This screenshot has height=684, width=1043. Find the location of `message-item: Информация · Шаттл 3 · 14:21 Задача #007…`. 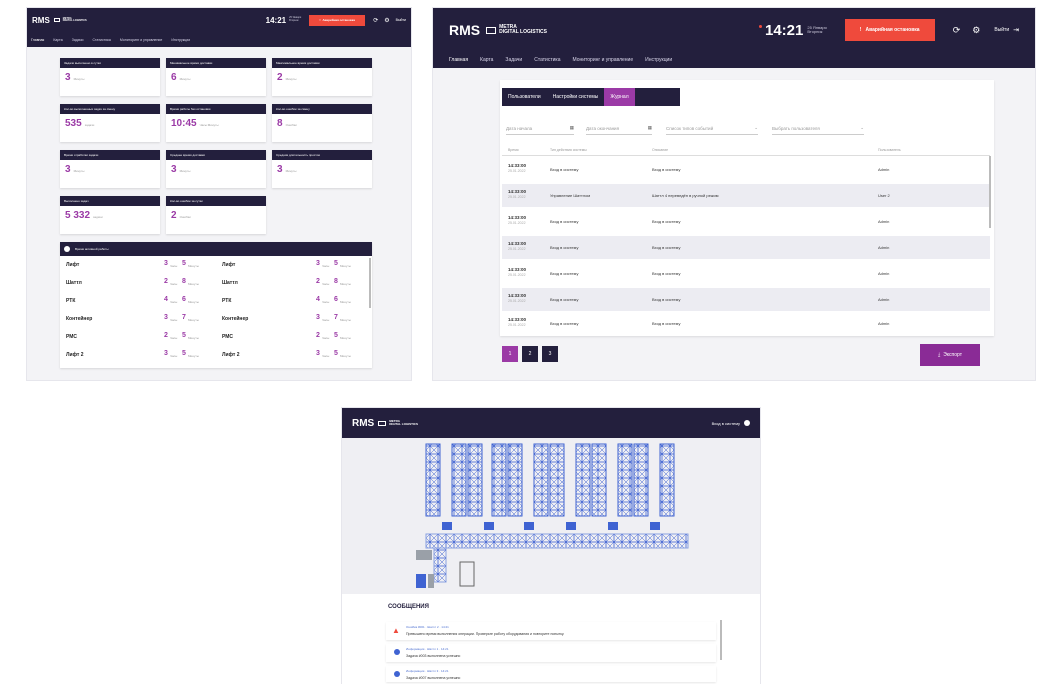

message-item: Информация · Шаттл 3 · 14:21 Задача #007… is located at coordinates (551, 674).